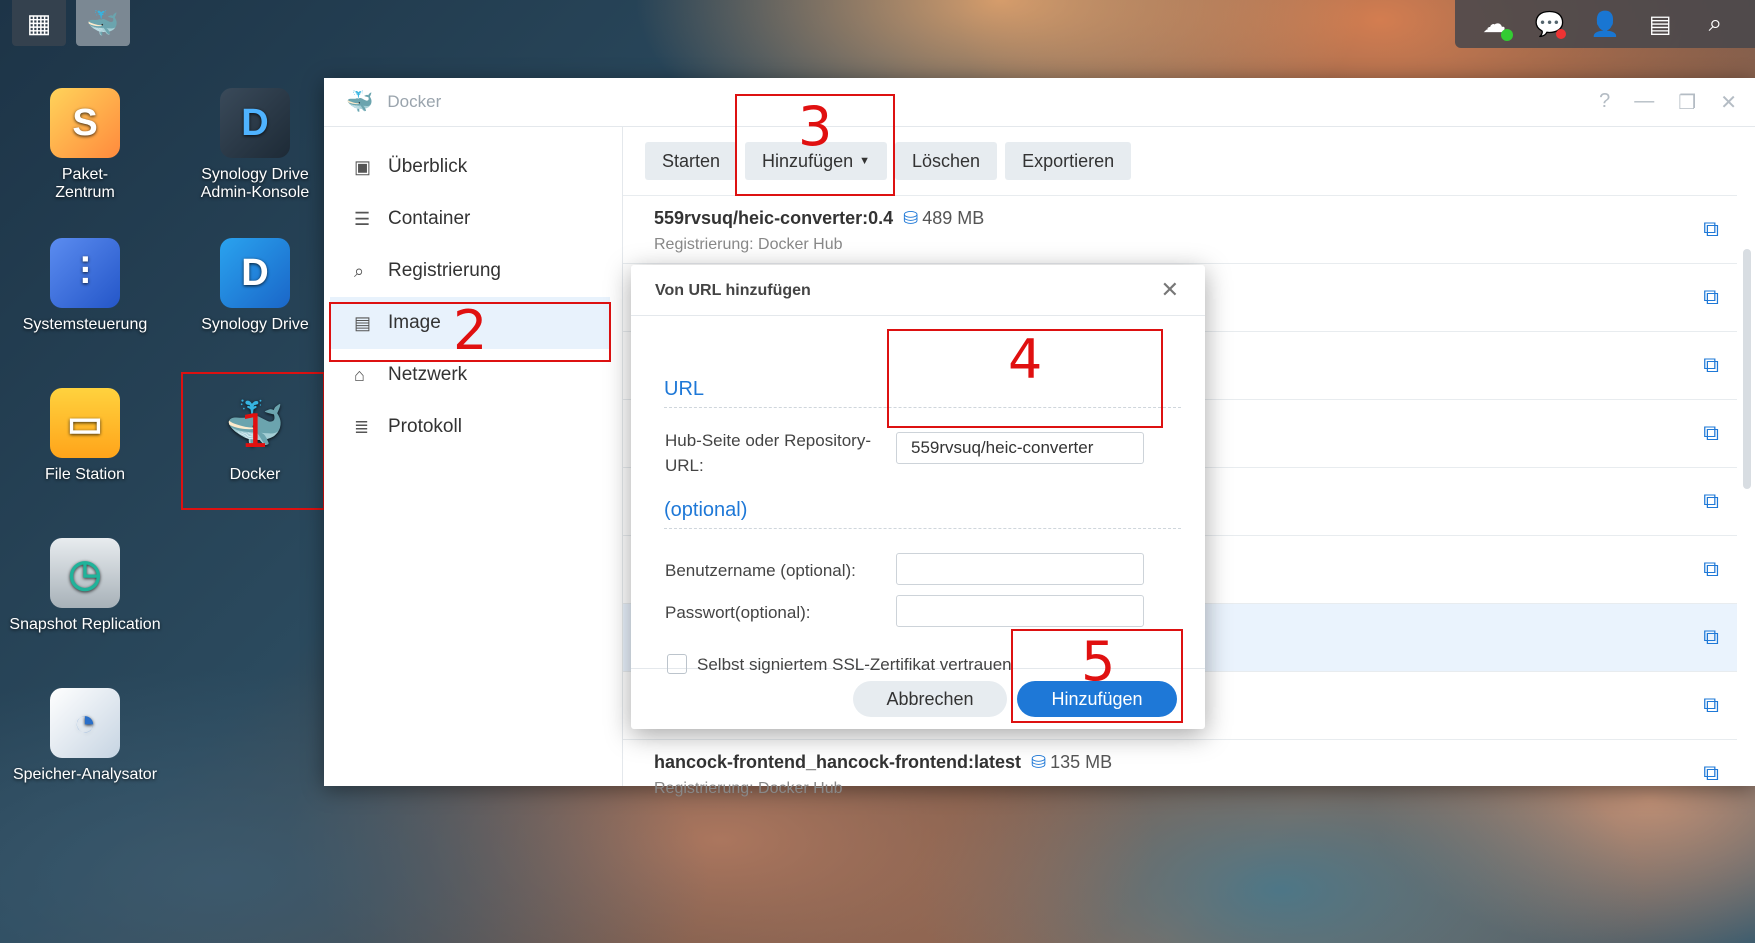 The width and height of the screenshot is (1755, 943). I want to click on desktop-icon-synology-drive: D Synology Drive, so click(255, 286).